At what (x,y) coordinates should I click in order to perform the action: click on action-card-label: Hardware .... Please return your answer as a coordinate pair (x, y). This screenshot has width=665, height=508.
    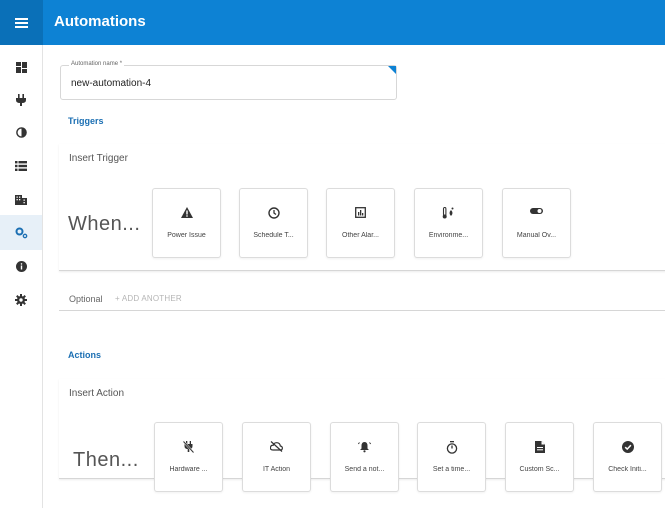
    Looking at the image, I should click on (188, 469).